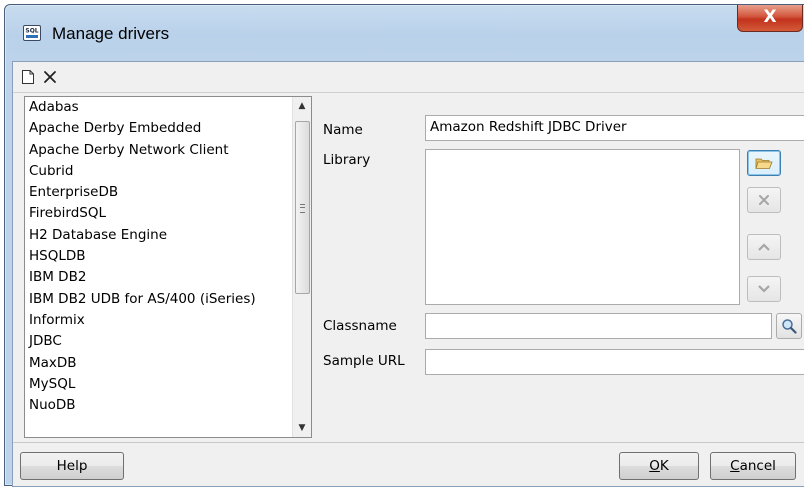 This screenshot has width=804, height=491. What do you see at coordinates (159, 128) in the screenshot?
I see `driver-list-item: Apache Derby Embedded` at bounding box center [159, 128].